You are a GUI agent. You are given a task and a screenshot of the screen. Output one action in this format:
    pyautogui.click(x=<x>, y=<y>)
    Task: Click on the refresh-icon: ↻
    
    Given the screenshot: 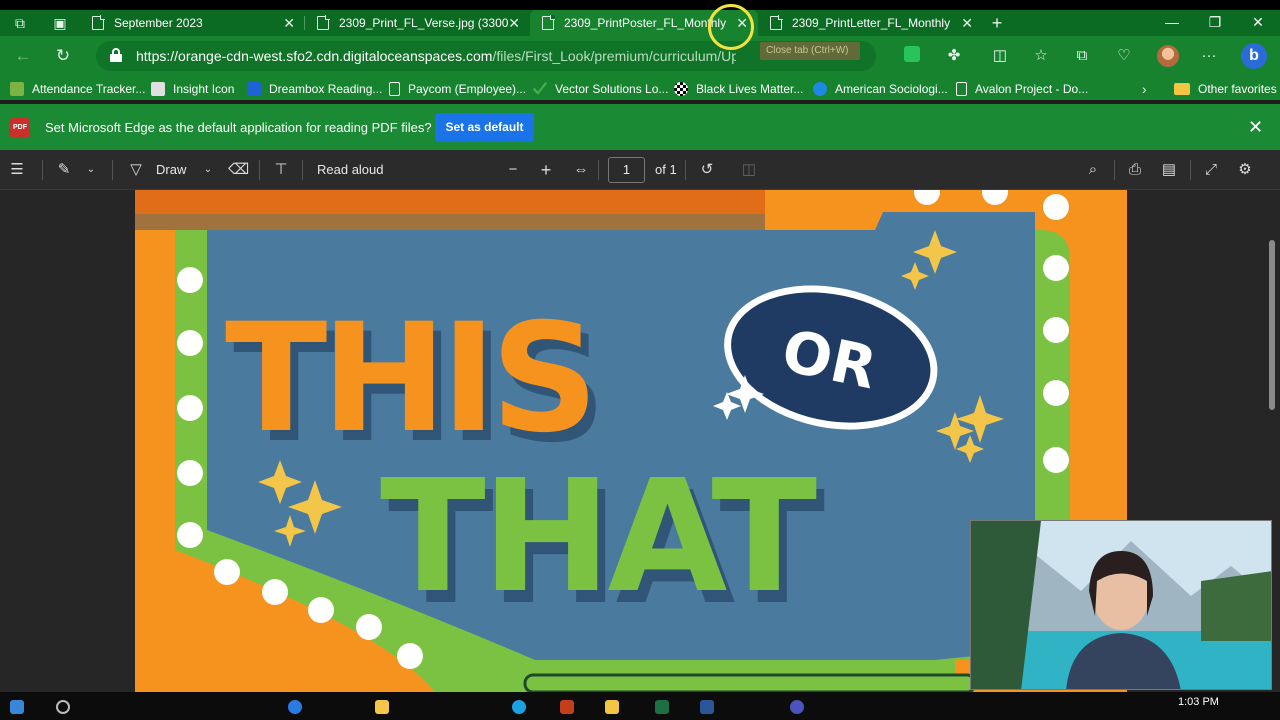 What is the action you would take?
    pyautogui.click(x=63, y=56)
    